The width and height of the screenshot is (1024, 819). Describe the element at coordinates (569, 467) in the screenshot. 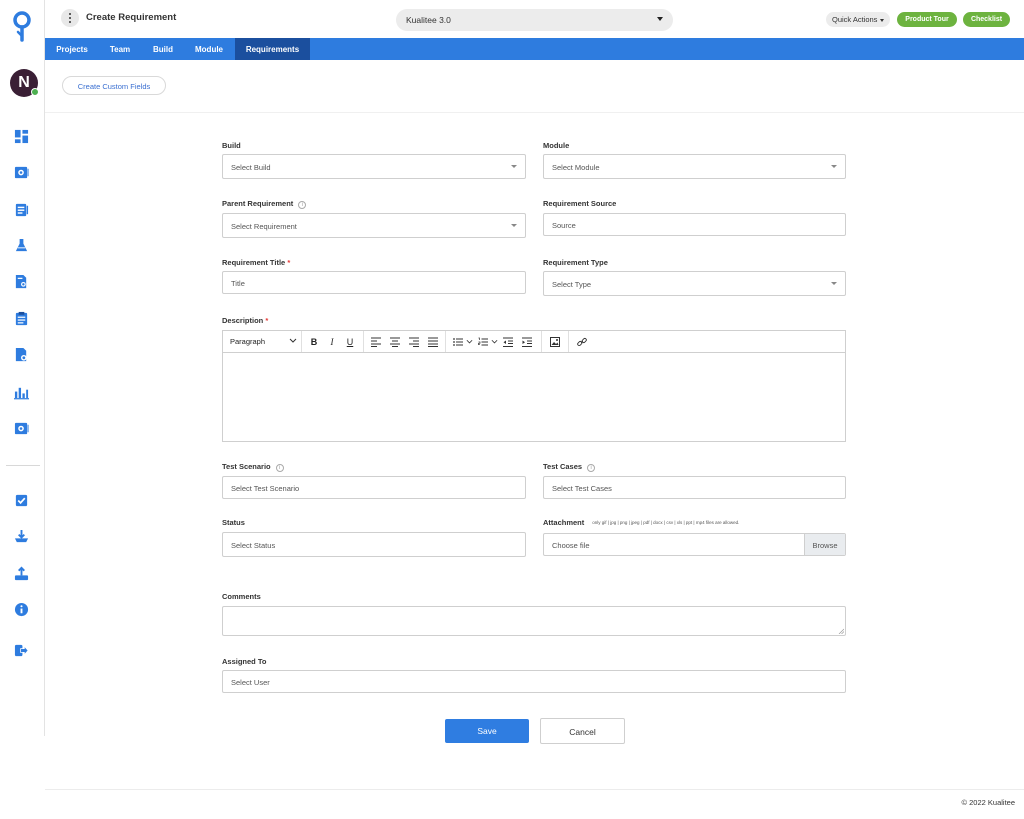

I see `test-cases-label: Test Cases i` at that location.